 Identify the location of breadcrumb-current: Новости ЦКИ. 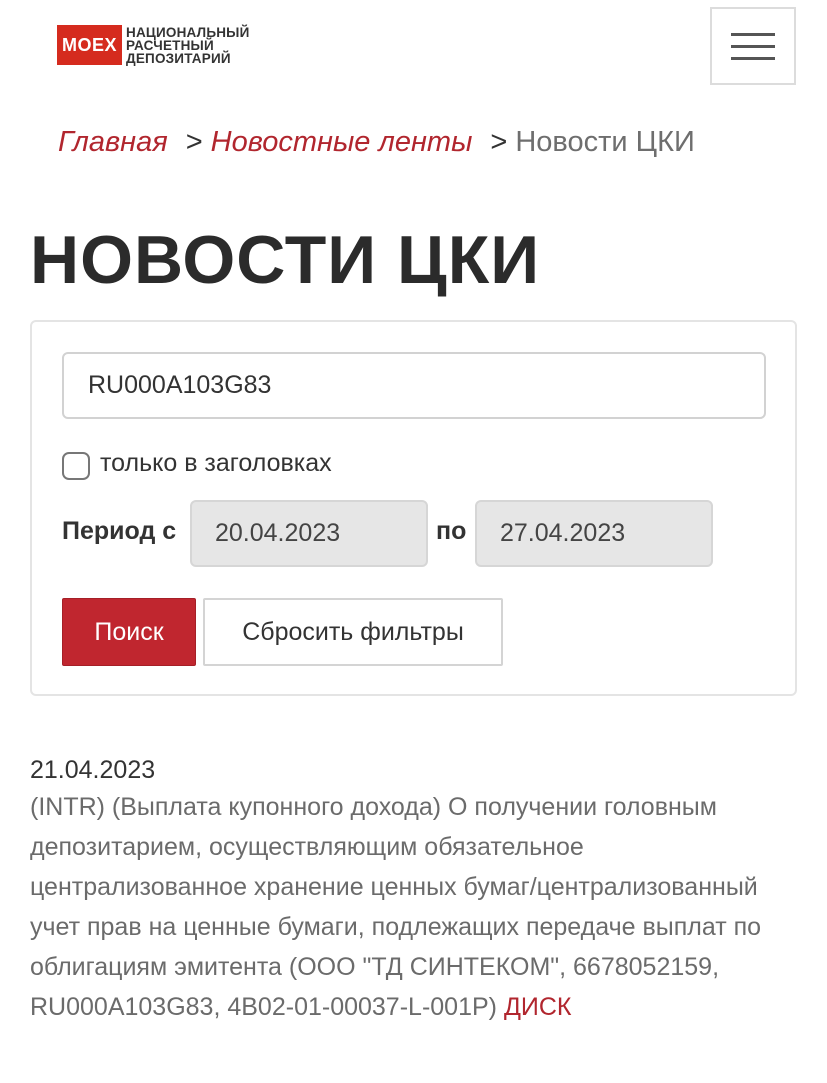
(605, 142).